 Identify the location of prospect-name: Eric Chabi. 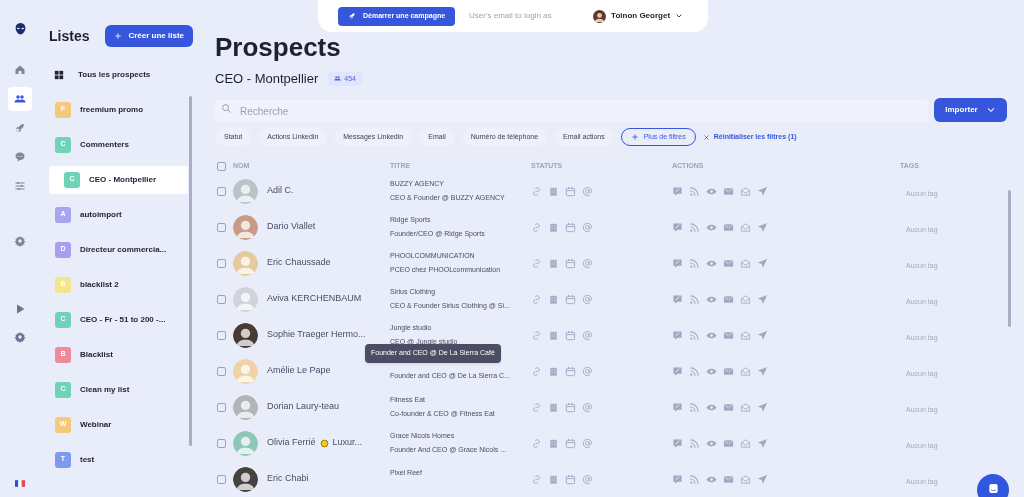
(288, 479).